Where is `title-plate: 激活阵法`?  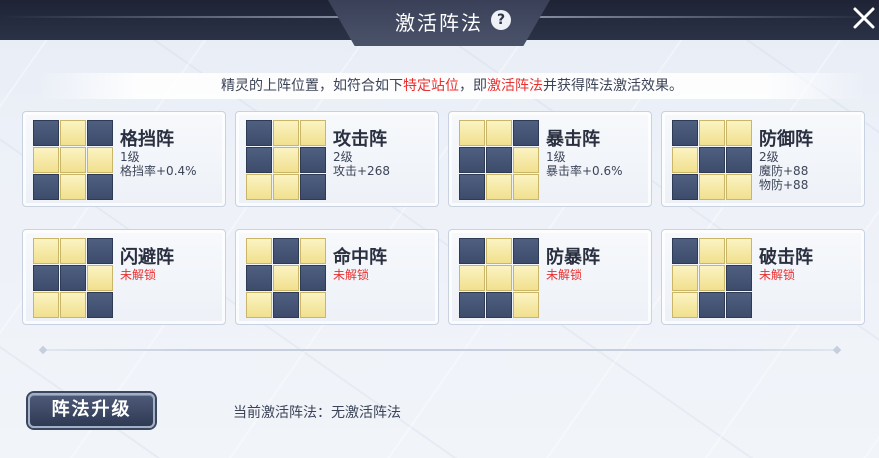 title-plate: 激活阵法 is located at coordinates (439, 23).